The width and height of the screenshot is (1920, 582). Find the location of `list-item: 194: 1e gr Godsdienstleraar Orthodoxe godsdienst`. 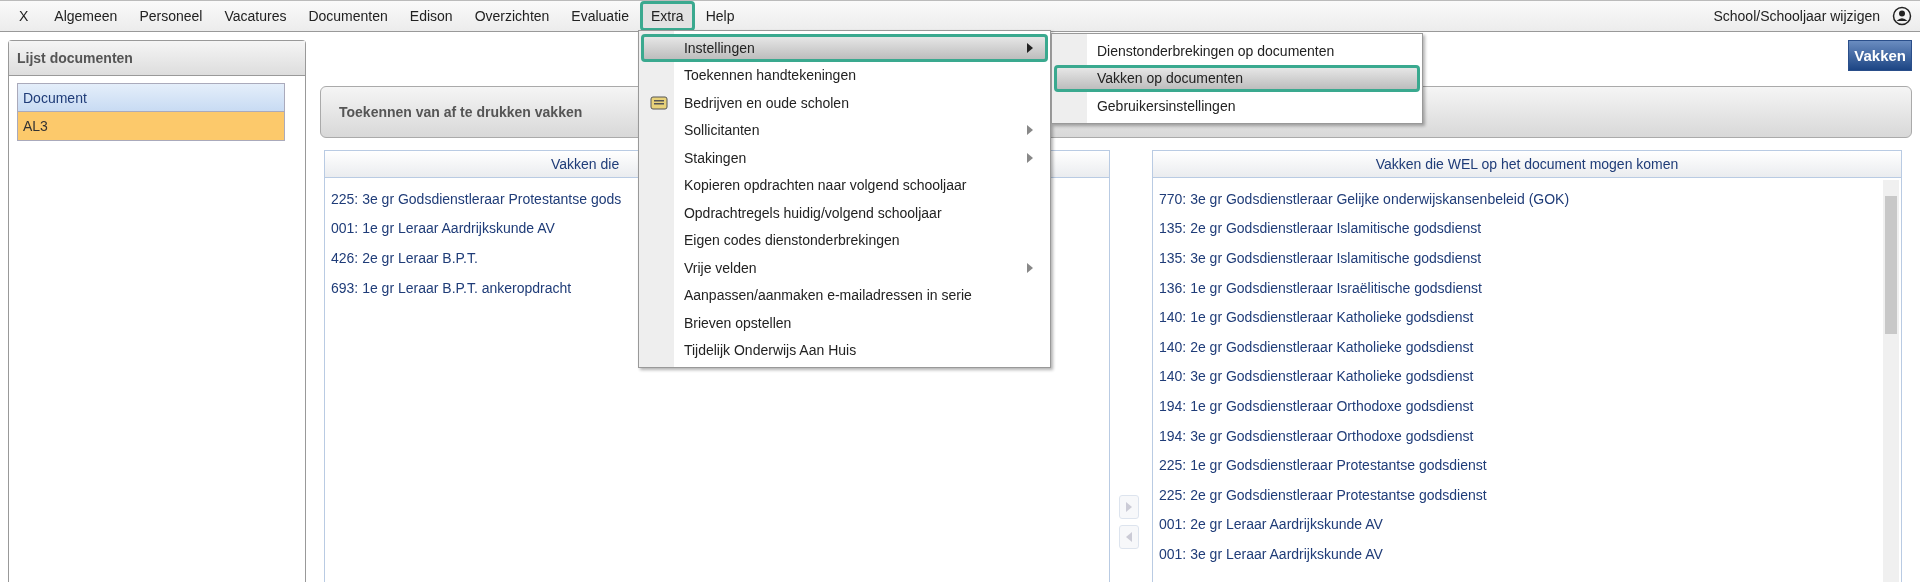

list-item: 194: 1e gr Godsdienstleraar Orthodoxe godsdienst is located at coordinates (1316, 406).